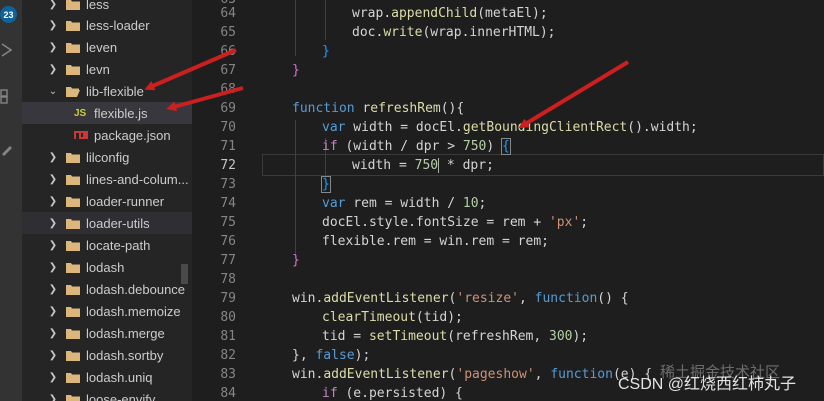 This screenshot has width=824, height=401. I want to click on tree-item-lib-flexible: ⌄ lib-flexible, so click(107, 91).